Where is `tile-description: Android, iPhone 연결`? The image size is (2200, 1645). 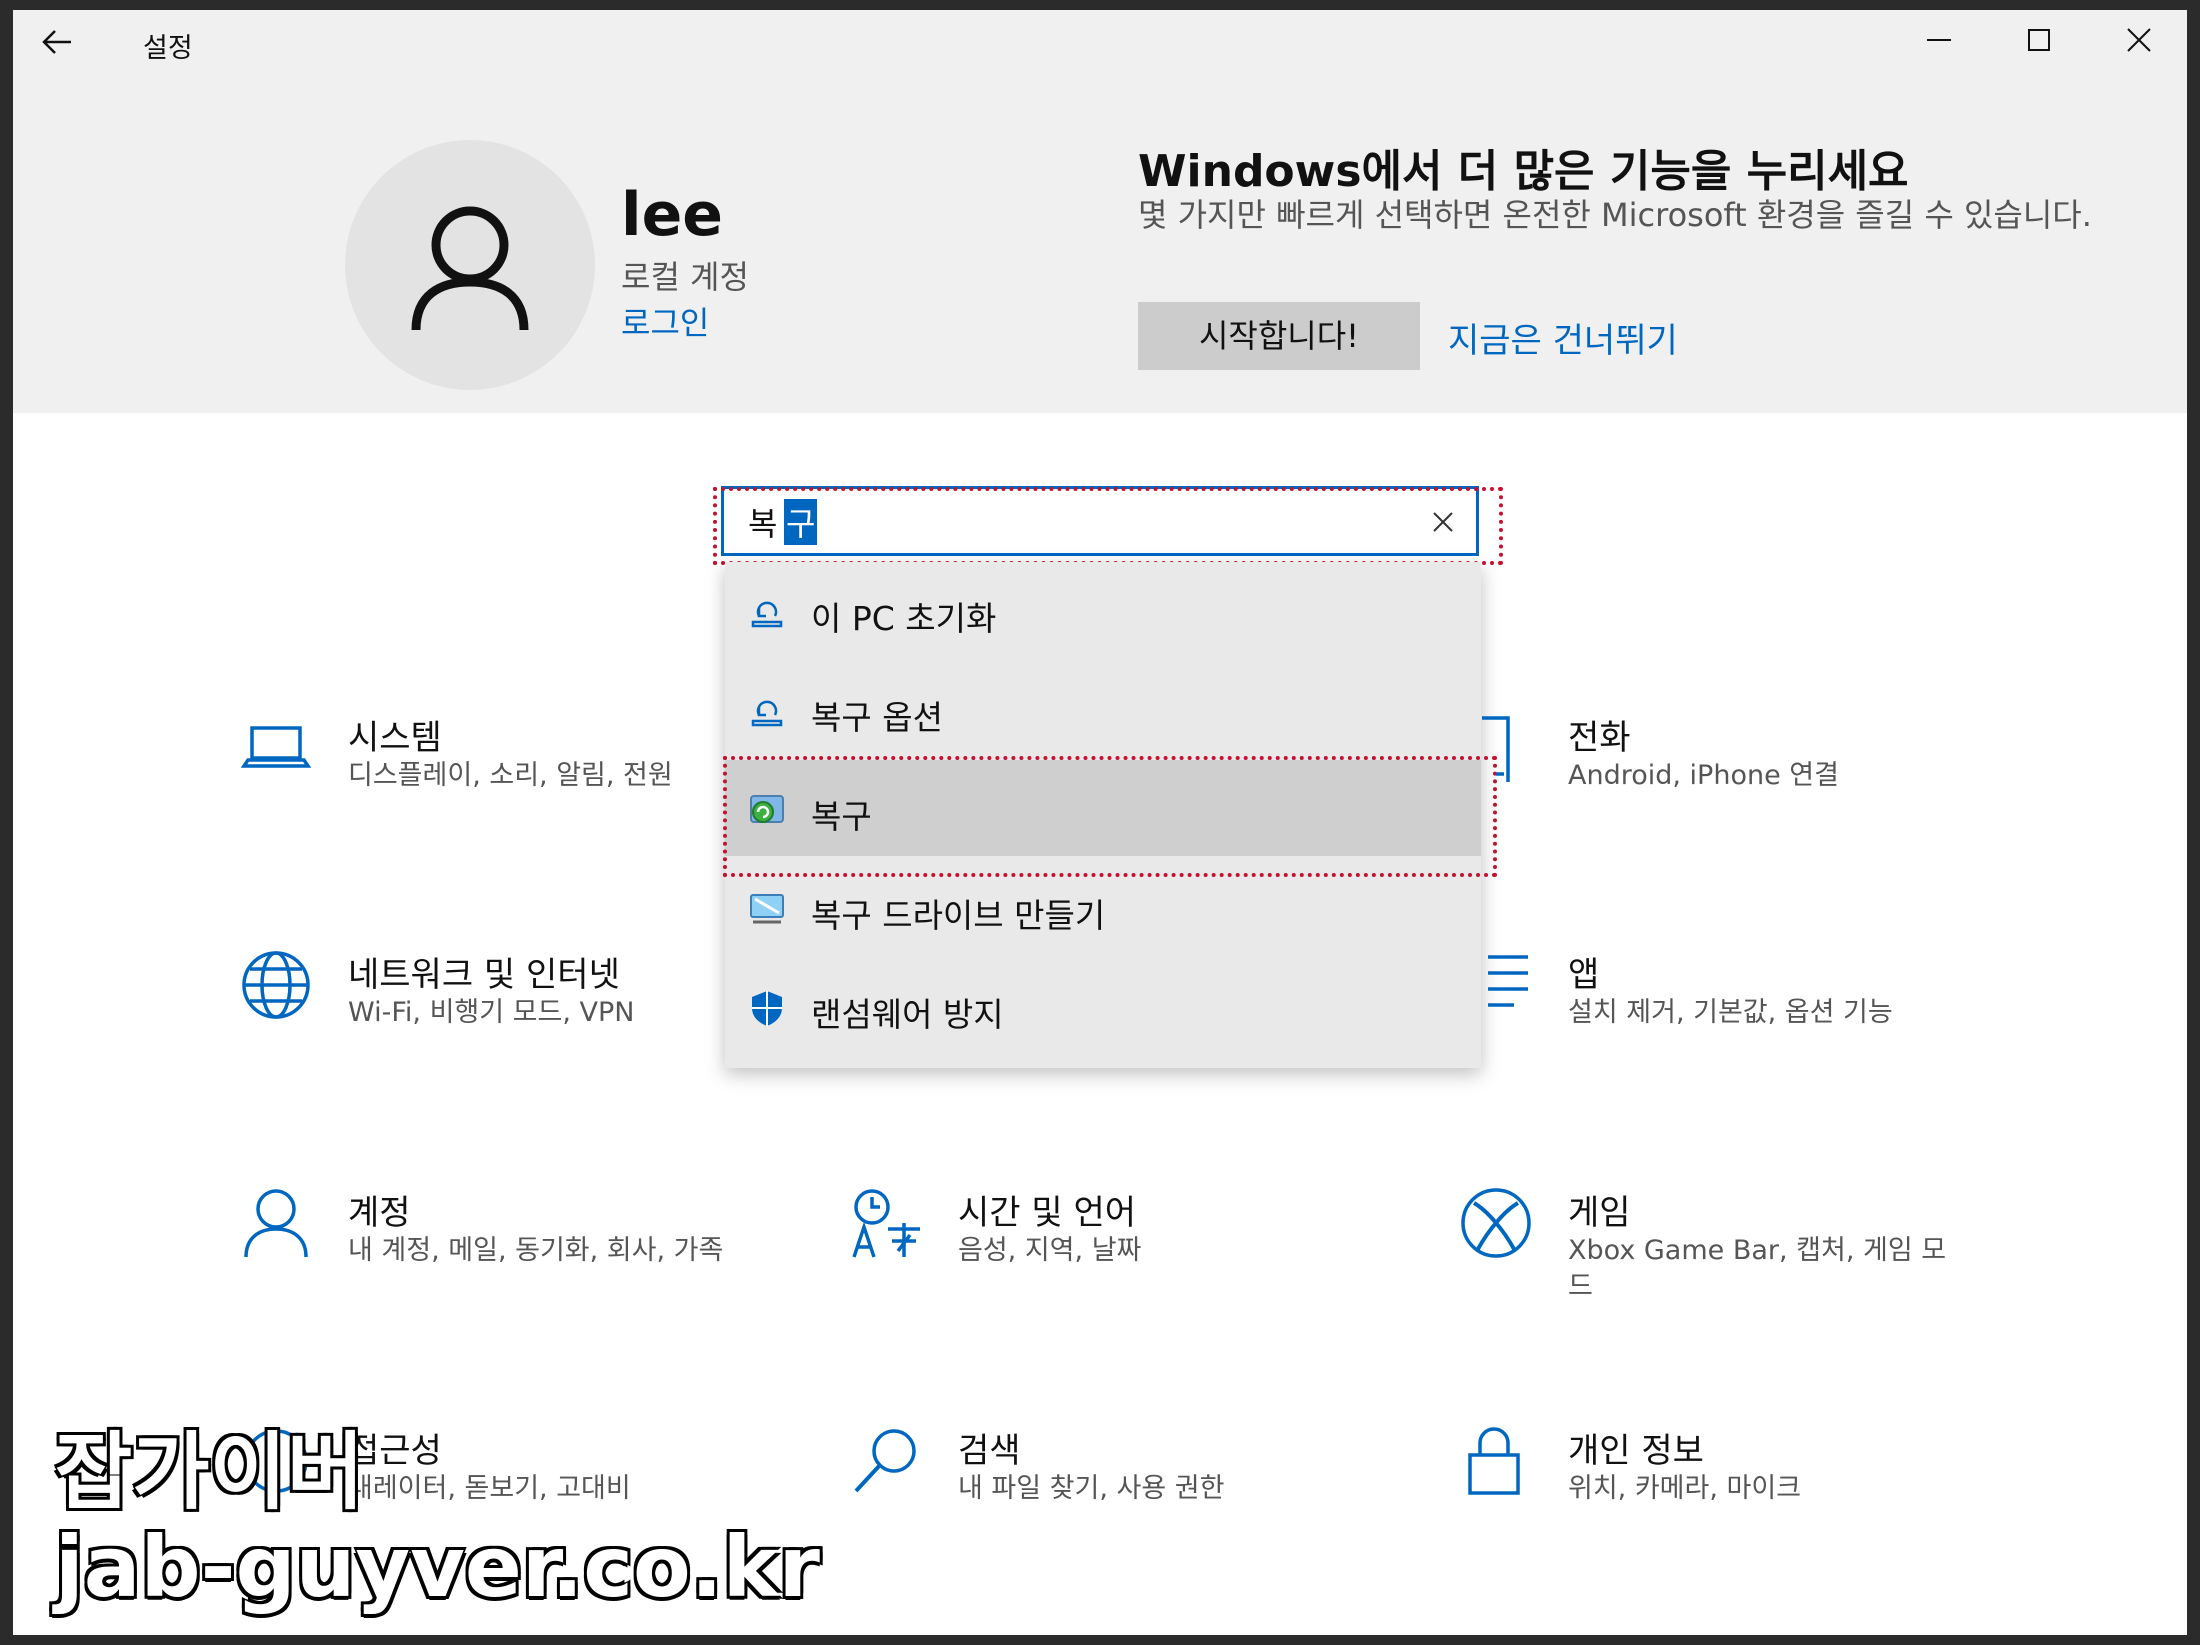 tile-description: Android, iPhone 연결 is located at coordinates (1703, 775).